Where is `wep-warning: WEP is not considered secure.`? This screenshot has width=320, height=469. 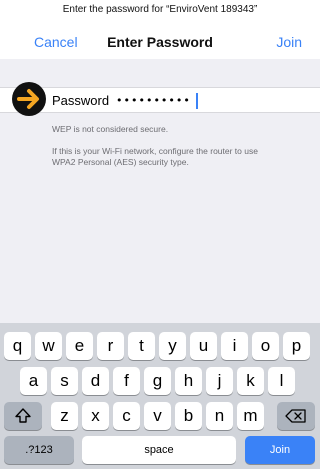
wep-warning: WEP is not considered secure. is located at coordinates (110, 129).